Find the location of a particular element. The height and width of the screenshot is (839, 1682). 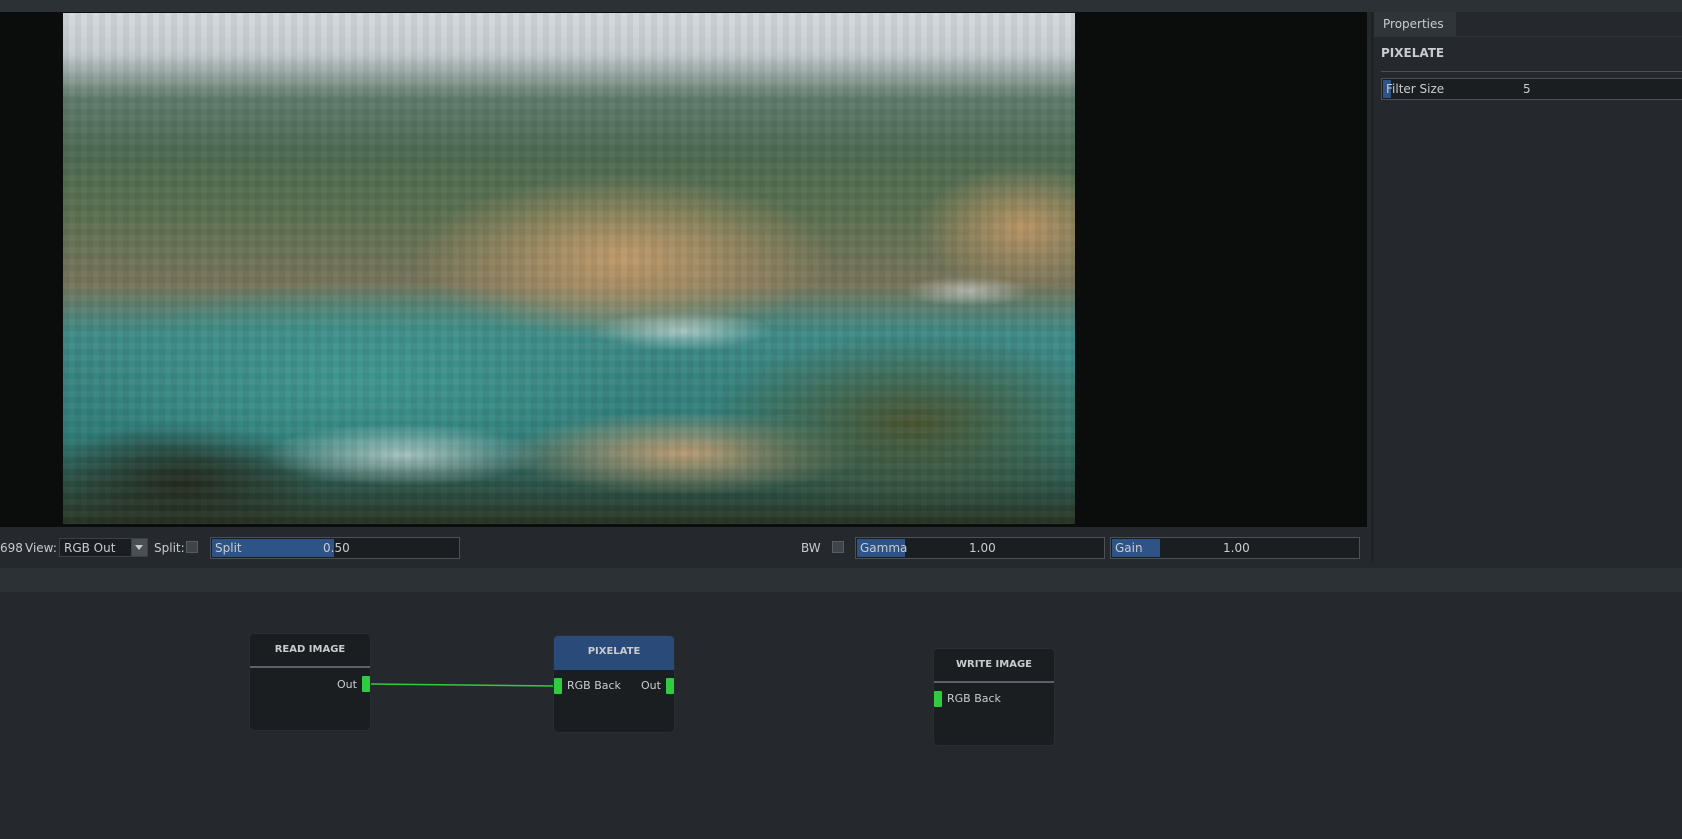

node-write-image-in-port is located at coordinates (938, 699).